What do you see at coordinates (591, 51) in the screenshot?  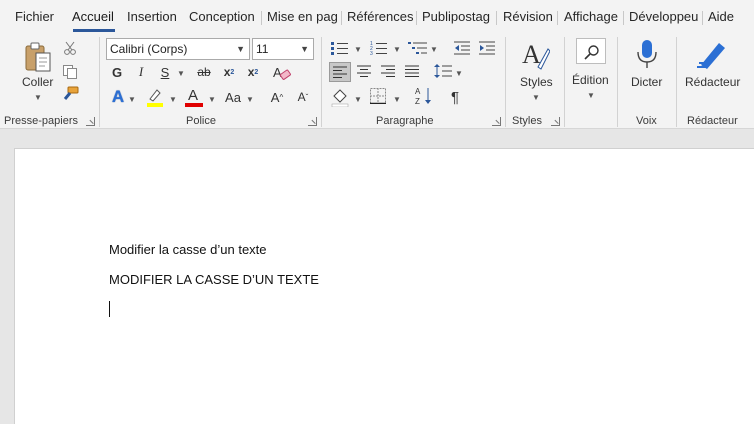 I see `editing-button` at bounding box center [591, 51].